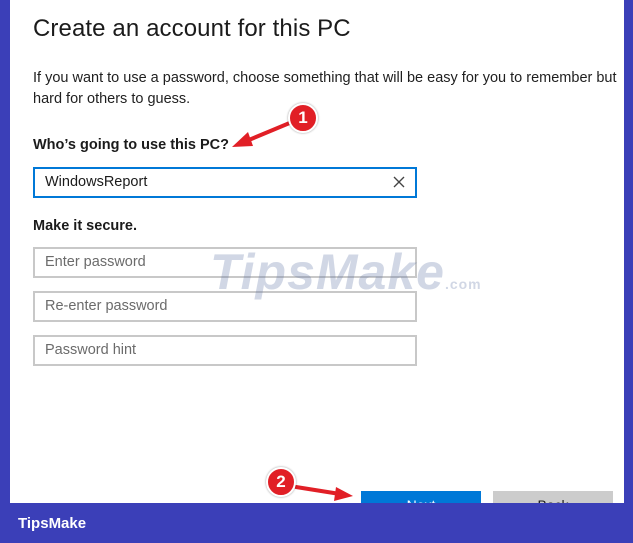 The width and height of the screenshot is (633, 543). What do you see at coordinates (281, 482) in the screenshot?
I see `annotation-badge-2: 2` at bounding box center [281, 482].